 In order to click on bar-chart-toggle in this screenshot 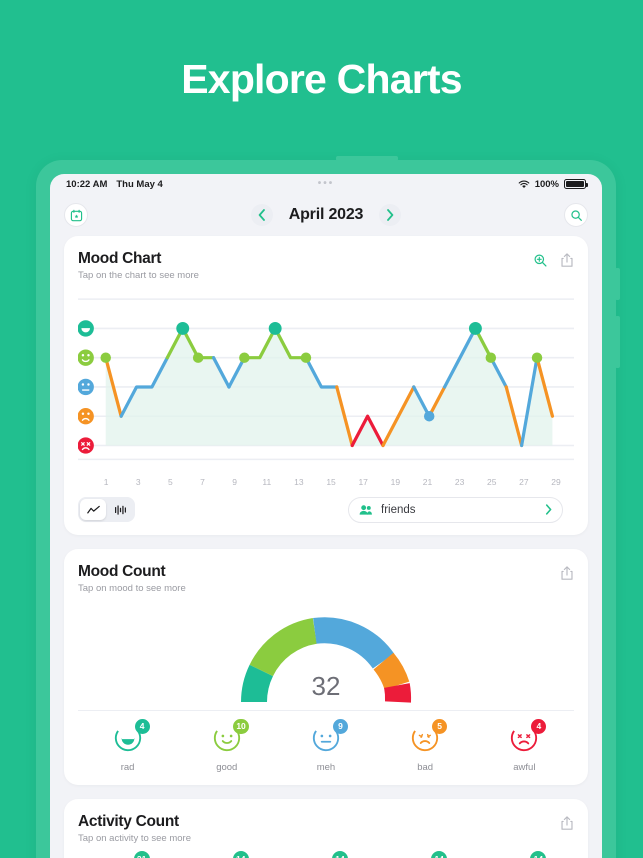, I will do `click(120, 509)`.